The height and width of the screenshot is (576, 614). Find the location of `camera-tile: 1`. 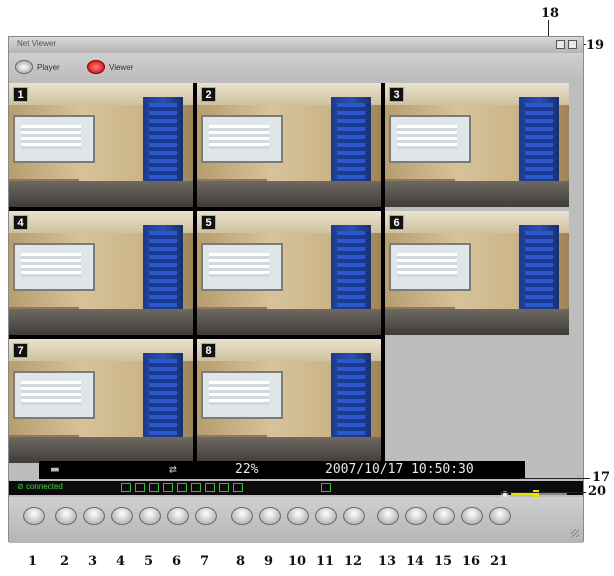

camera-tile: 1 is located at coordinates (101, 145).